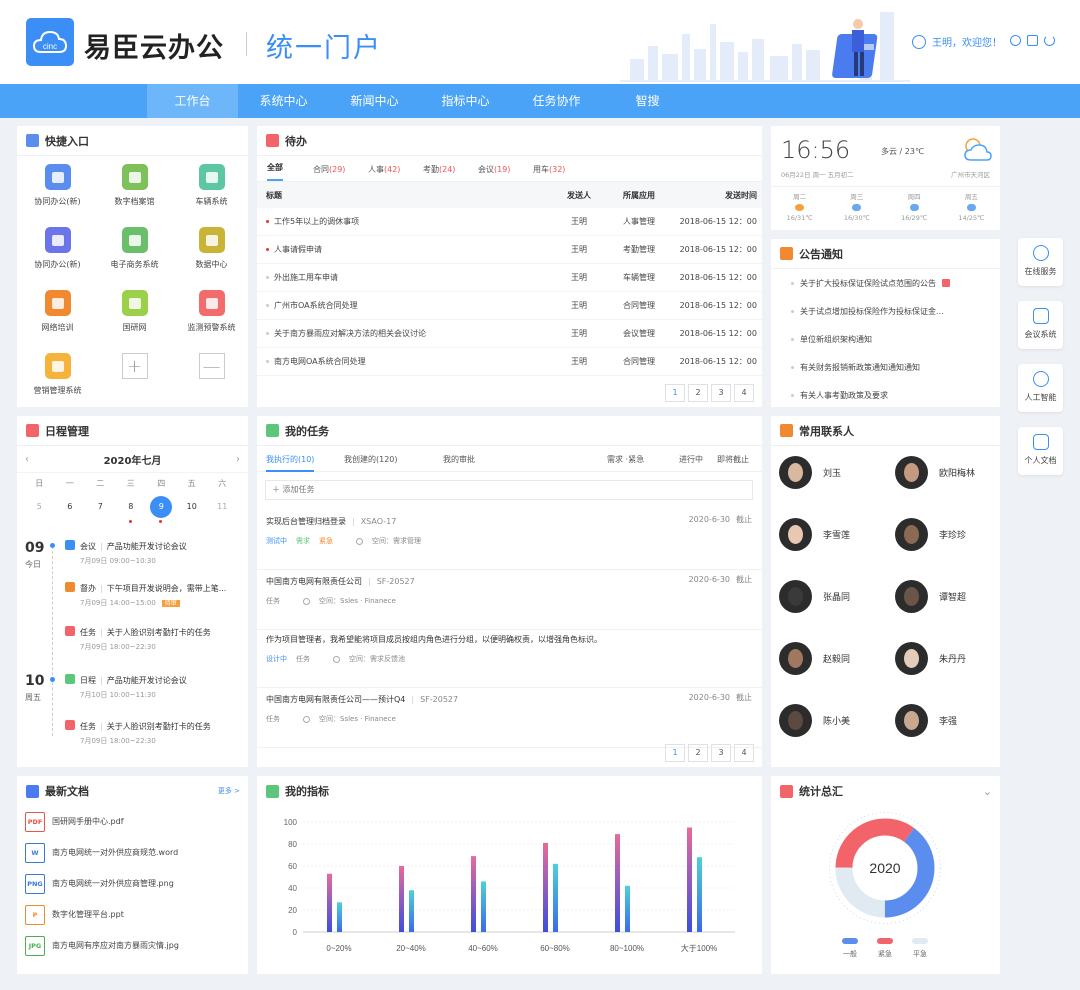 This screenshot has width=1080, height=990. I want to click on quick-entry-item: 网络培训, so click(57, 316).